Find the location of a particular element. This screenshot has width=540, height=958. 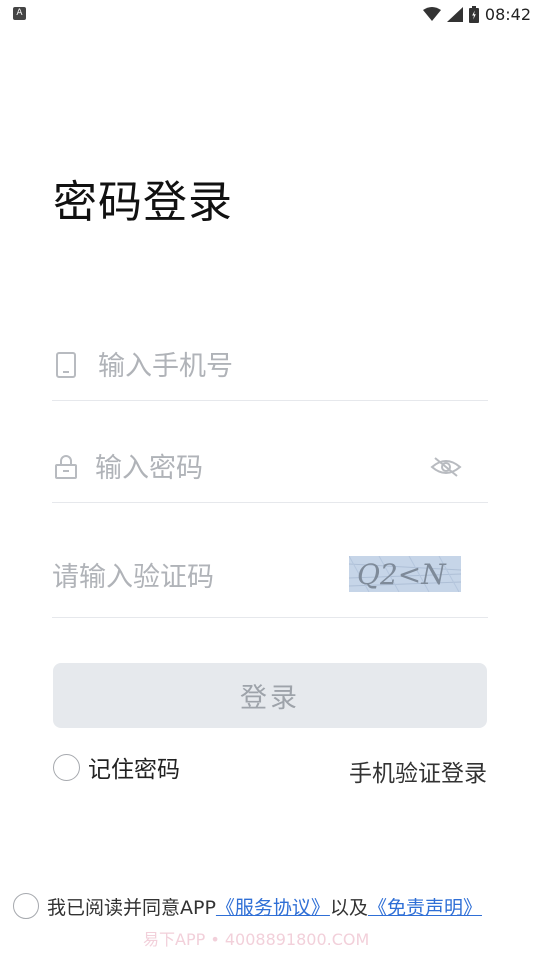

disclaimer-link: 《免责声明》 is located at coordinates (425, 906).